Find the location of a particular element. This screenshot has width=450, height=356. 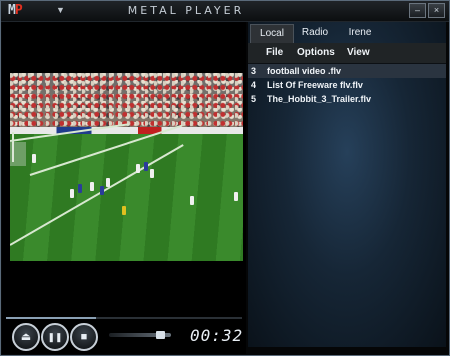

pause-icon: ❚❚ is located at coordinates (55, 337).